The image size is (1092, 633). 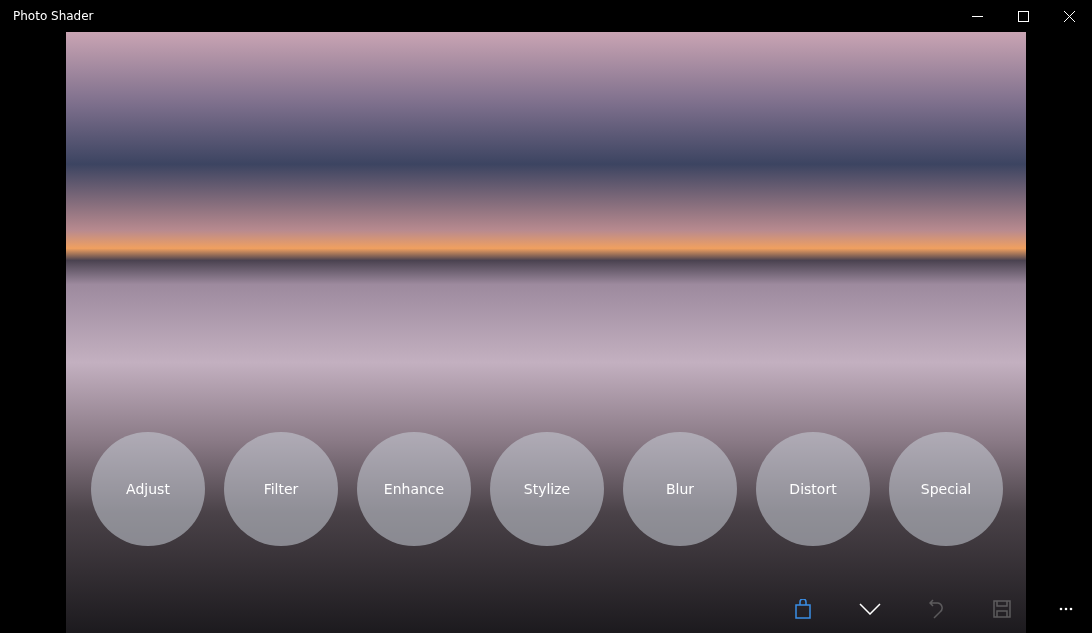 I want to click on chevron-down-icon, so click(x=870, y=609).